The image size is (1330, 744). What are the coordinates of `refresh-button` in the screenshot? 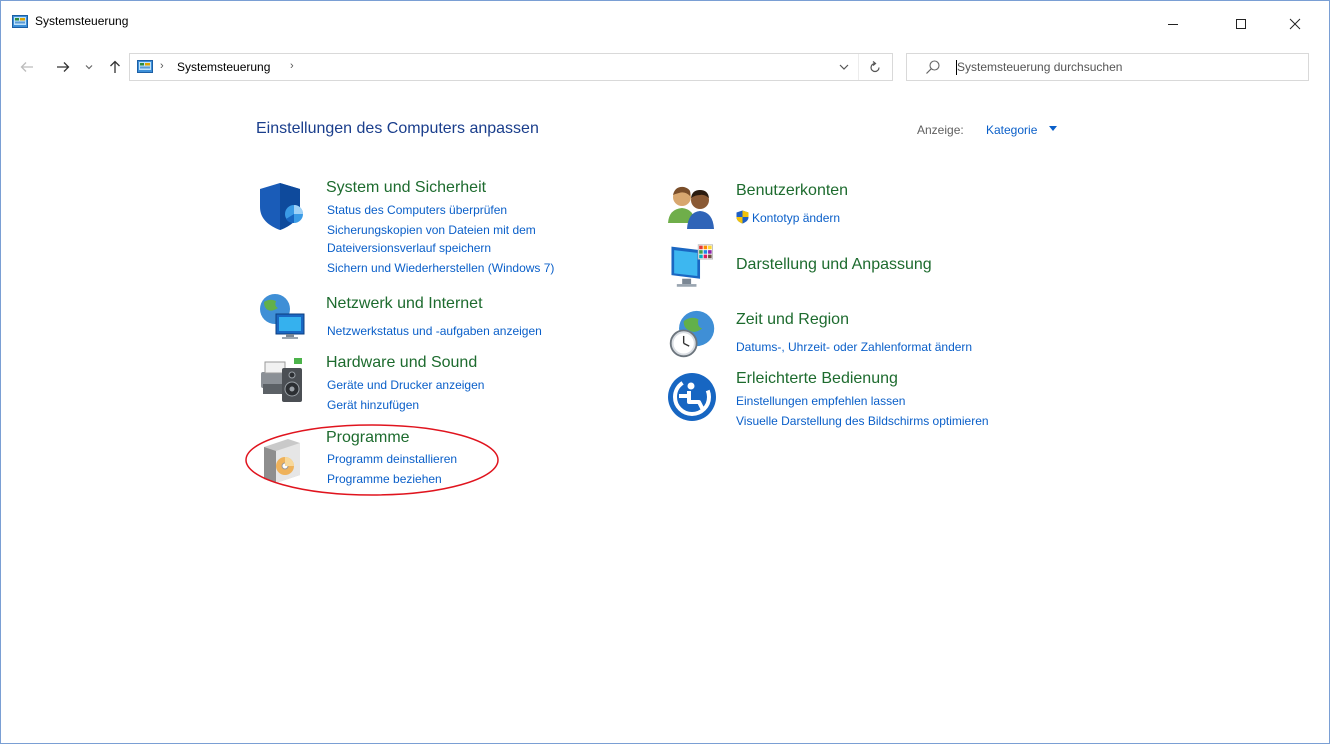 It's located at (875, 67).